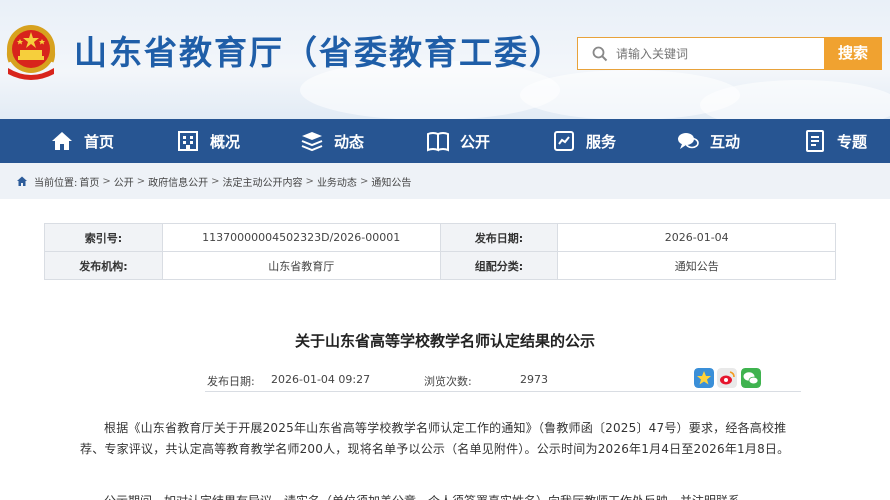 Image resolution: width=890 pixels, height=500 pixels. Describe the element at coordinates (103, 237) in the screenshot. I see `index-label: 索引号:` at that location.